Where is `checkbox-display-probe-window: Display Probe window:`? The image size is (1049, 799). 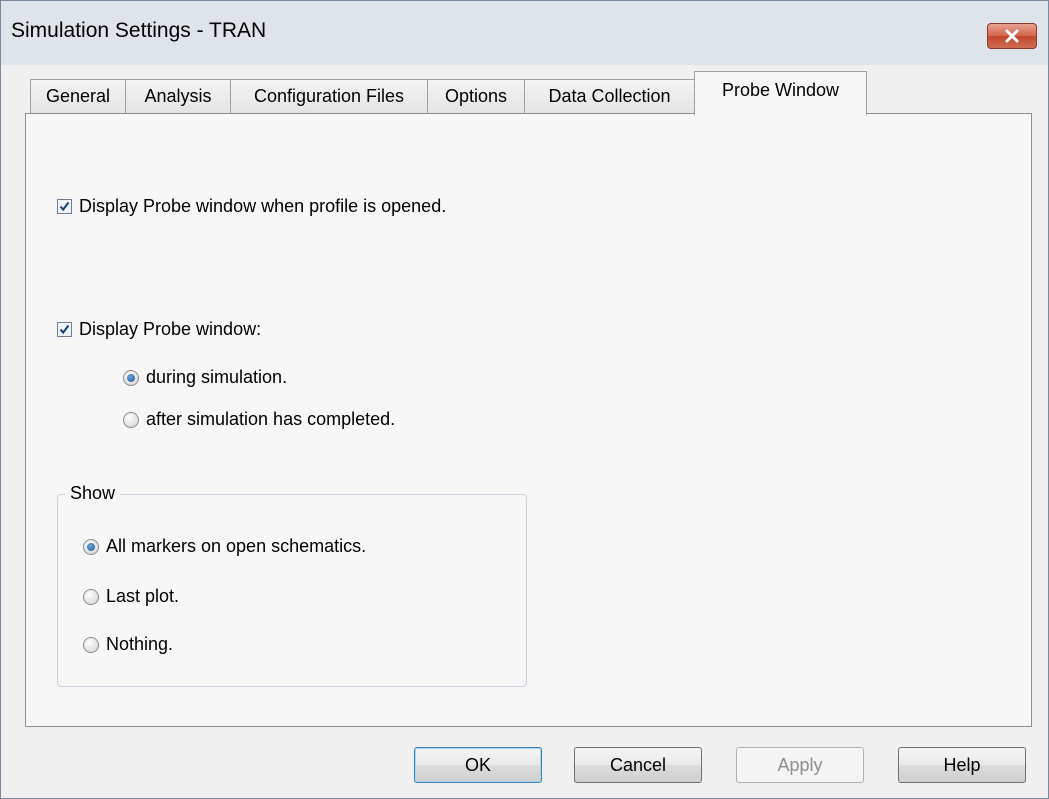
checkbox-display-probe-window: Display Probe window: is located at coordinates (159, 329).